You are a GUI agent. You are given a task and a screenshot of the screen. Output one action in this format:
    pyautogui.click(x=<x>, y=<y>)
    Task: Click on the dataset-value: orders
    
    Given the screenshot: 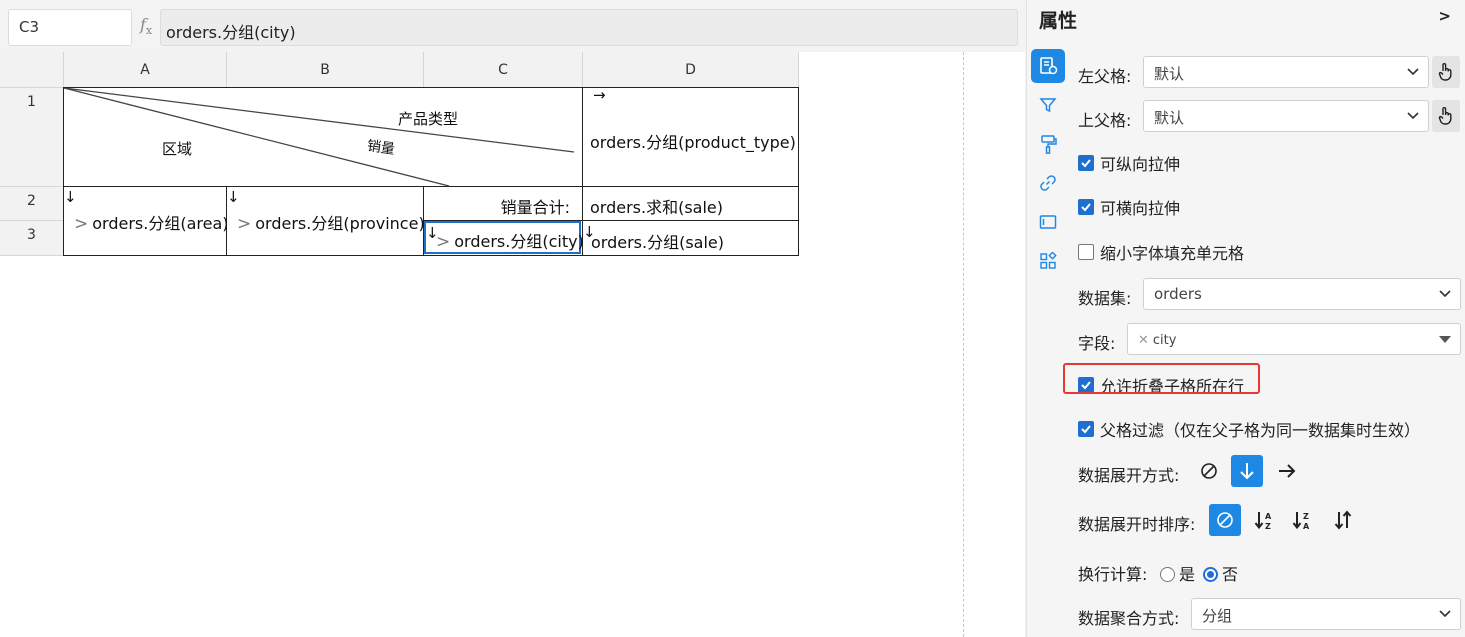 What is the action you would take?
    pyautogui.click(x=1178, y=294)
    